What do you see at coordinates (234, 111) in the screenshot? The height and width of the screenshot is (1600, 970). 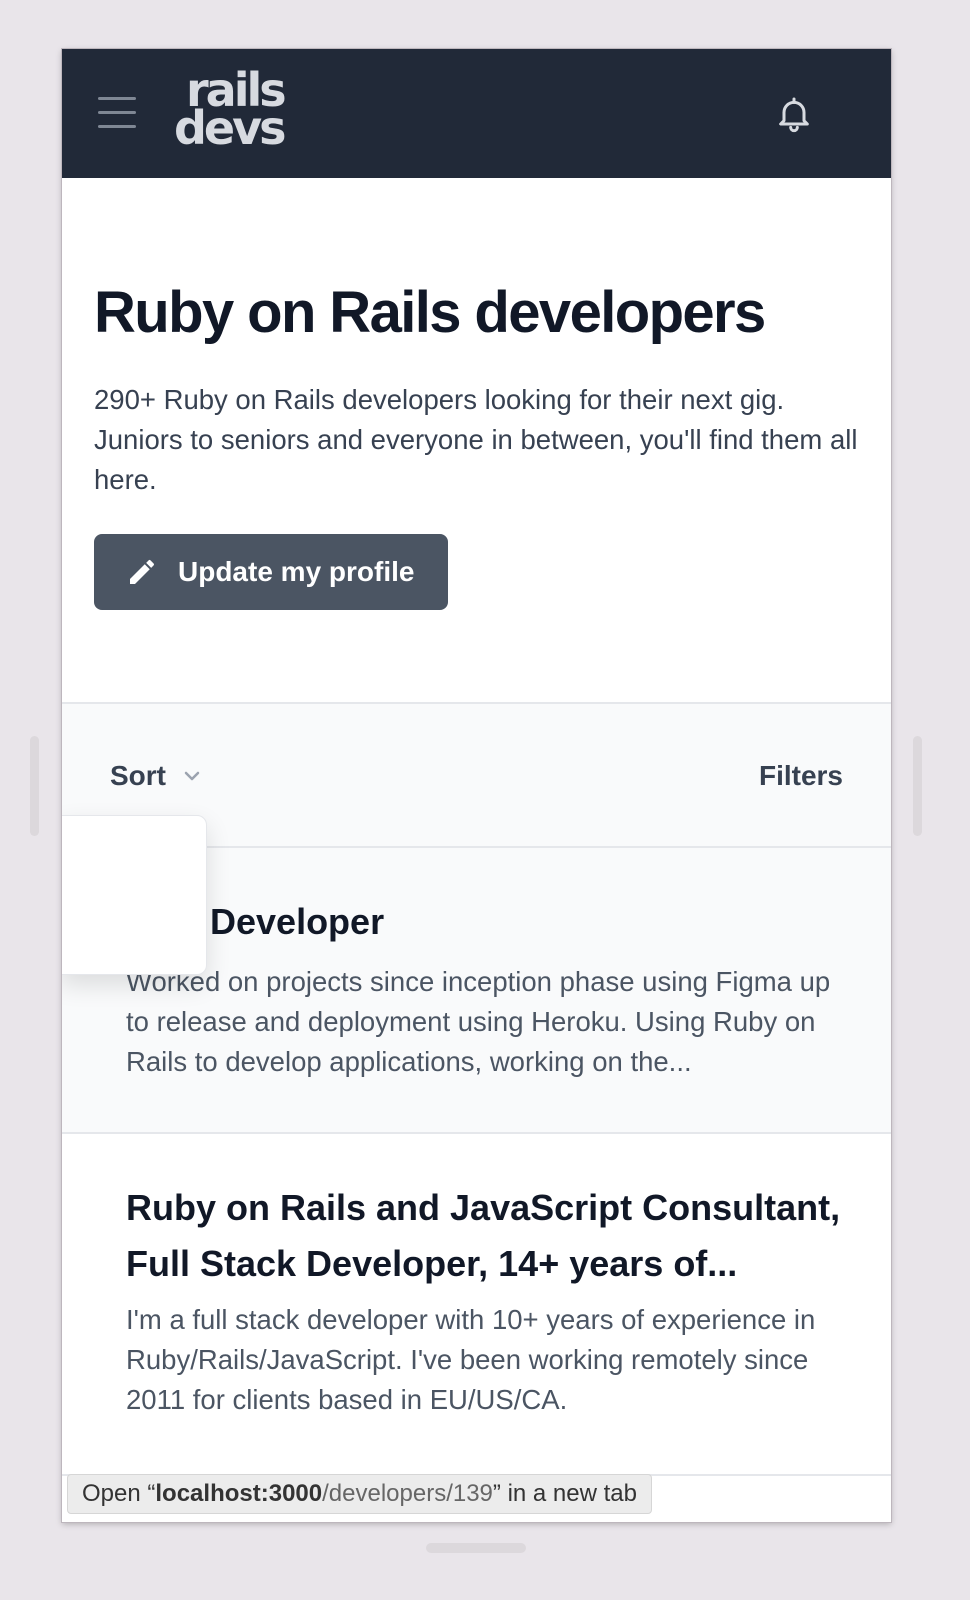 I see `railsdevs-logo: rails devs` at bounding box center [234, 111].